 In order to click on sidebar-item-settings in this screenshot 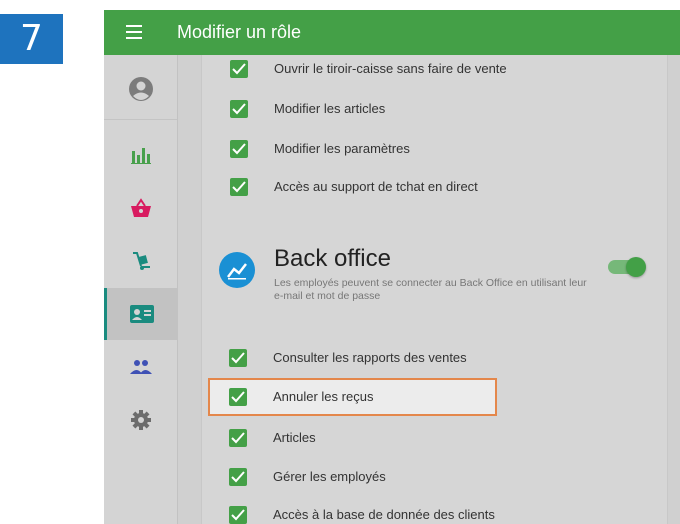, I will do `click(140, 420)`.